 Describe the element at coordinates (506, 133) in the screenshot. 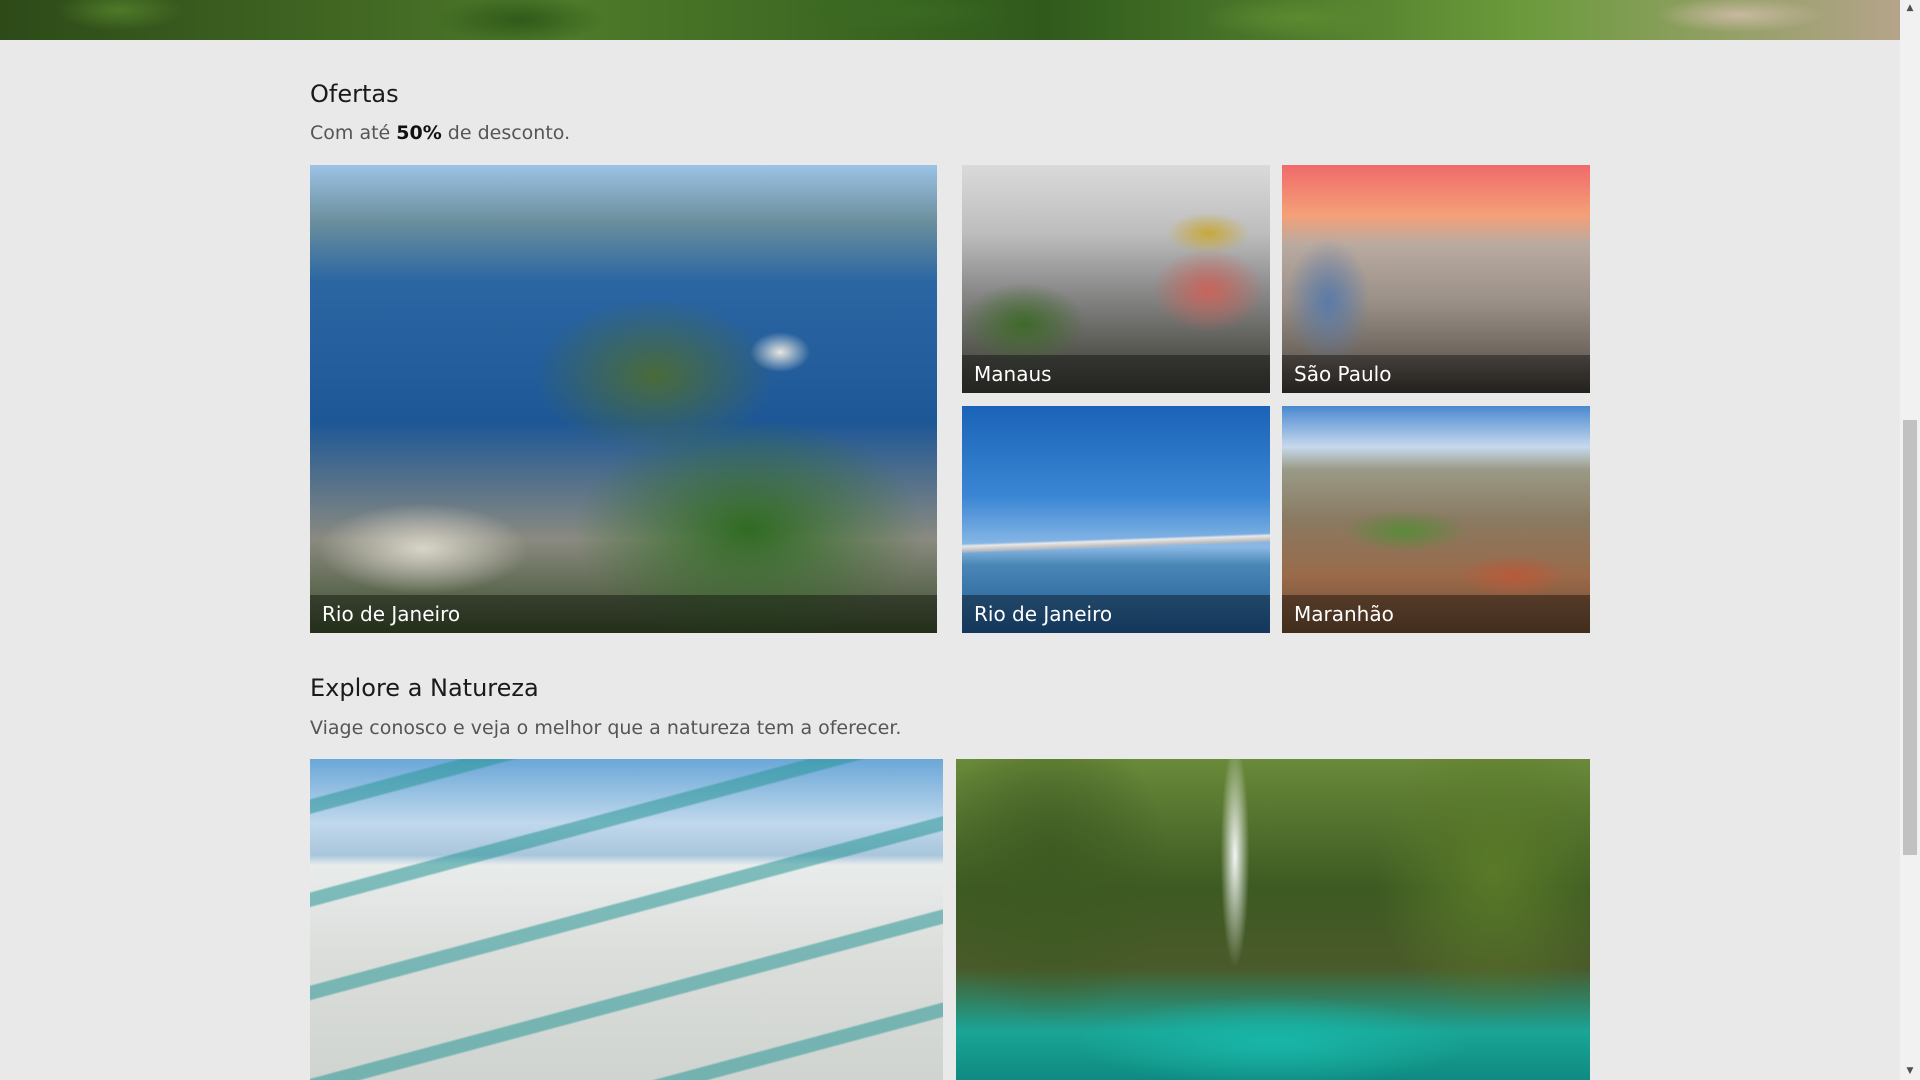

I see `ofertas-subtitle-text-end: de desconto.` at that location.